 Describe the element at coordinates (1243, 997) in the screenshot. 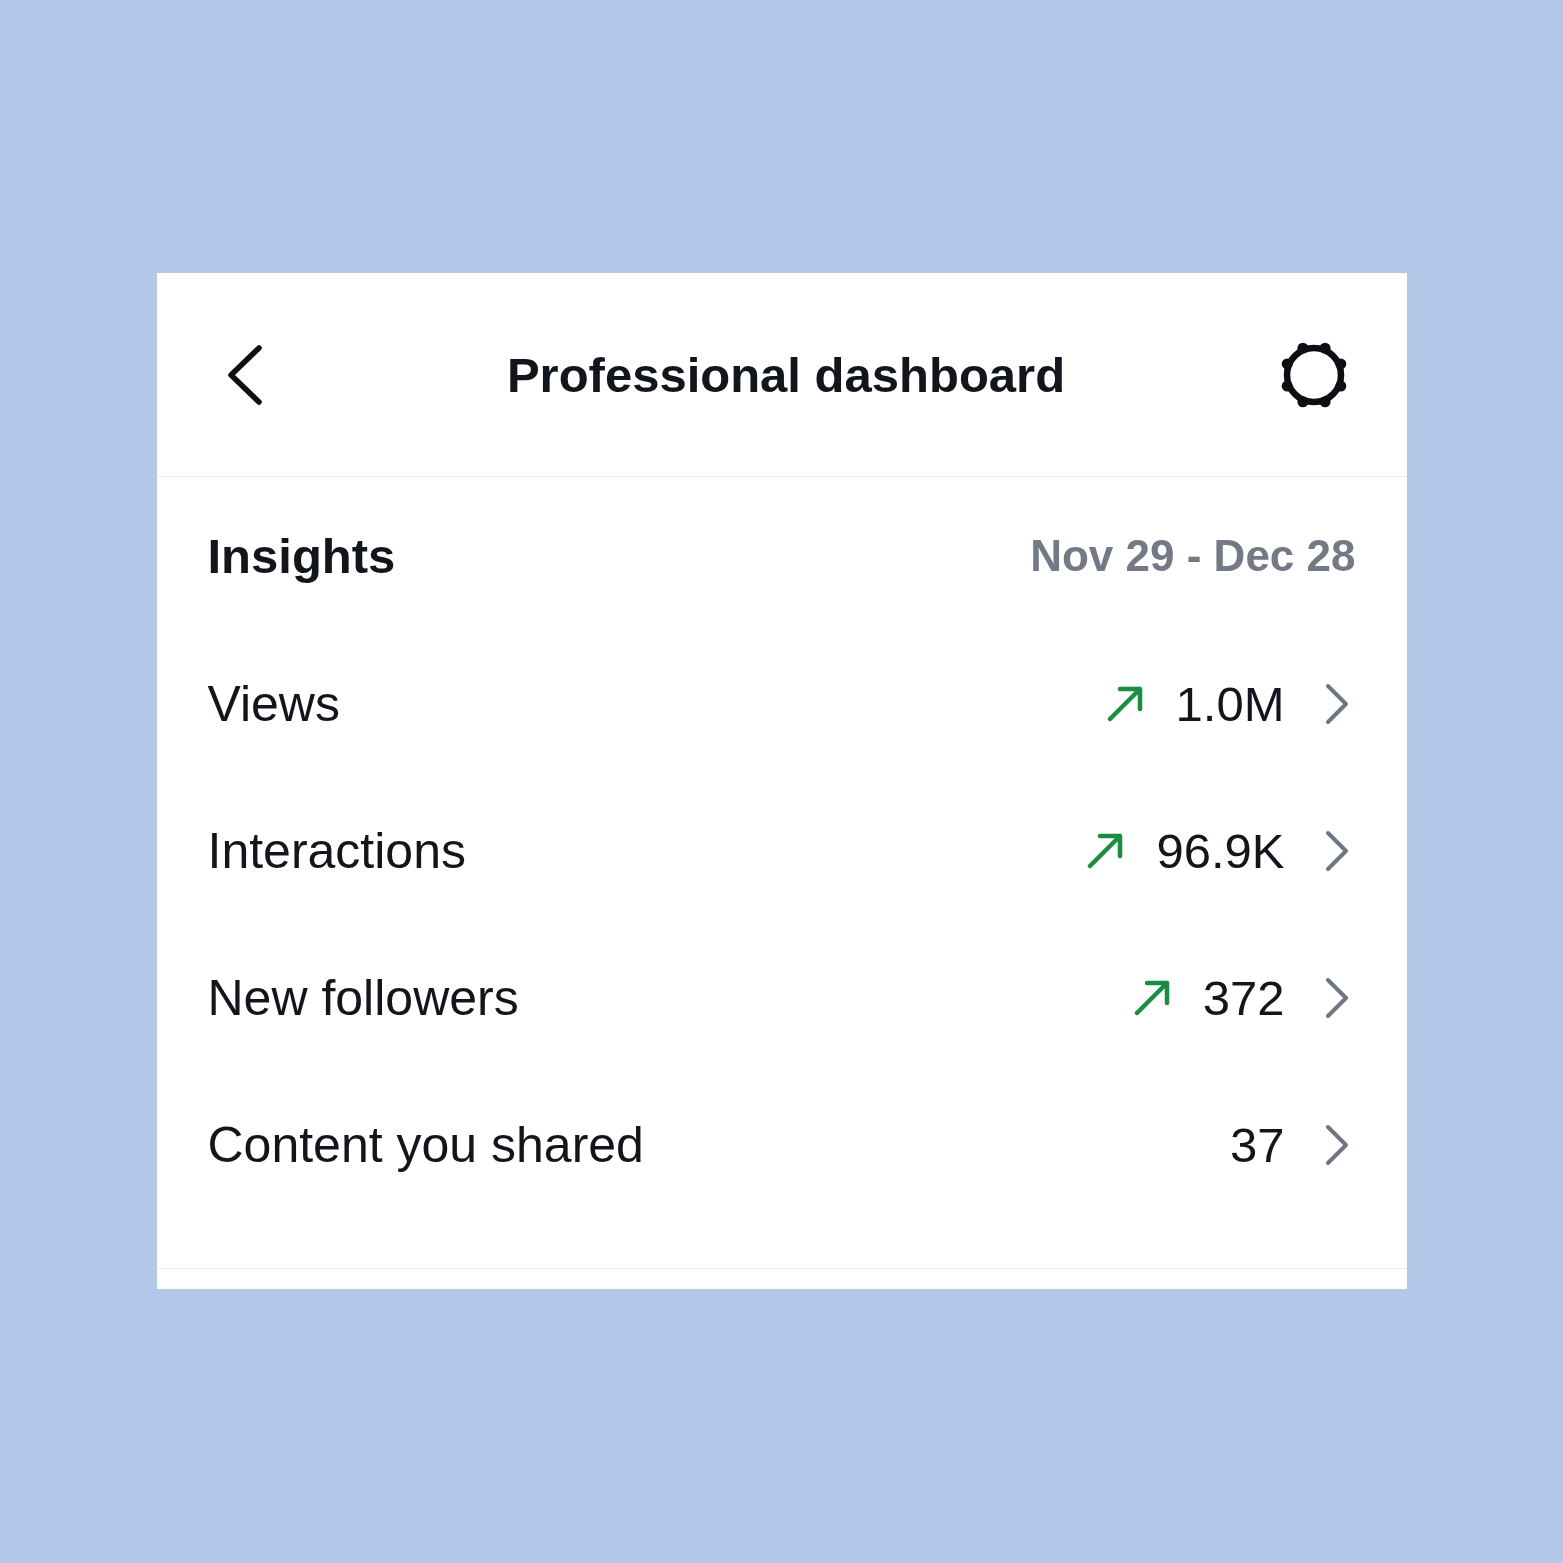

I see `metric-value: 372` at that location.